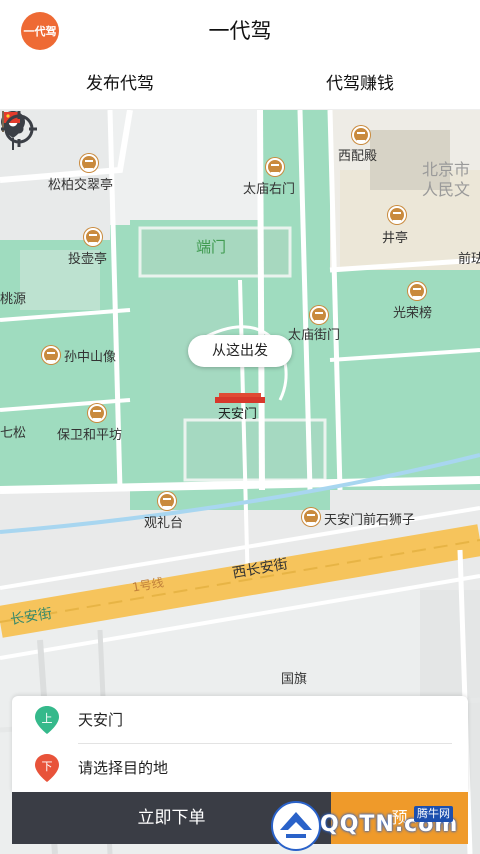 The width and height of the screenshot is (480, 854). I want to click on poi-label: 太庙街门, so click(314, 335).